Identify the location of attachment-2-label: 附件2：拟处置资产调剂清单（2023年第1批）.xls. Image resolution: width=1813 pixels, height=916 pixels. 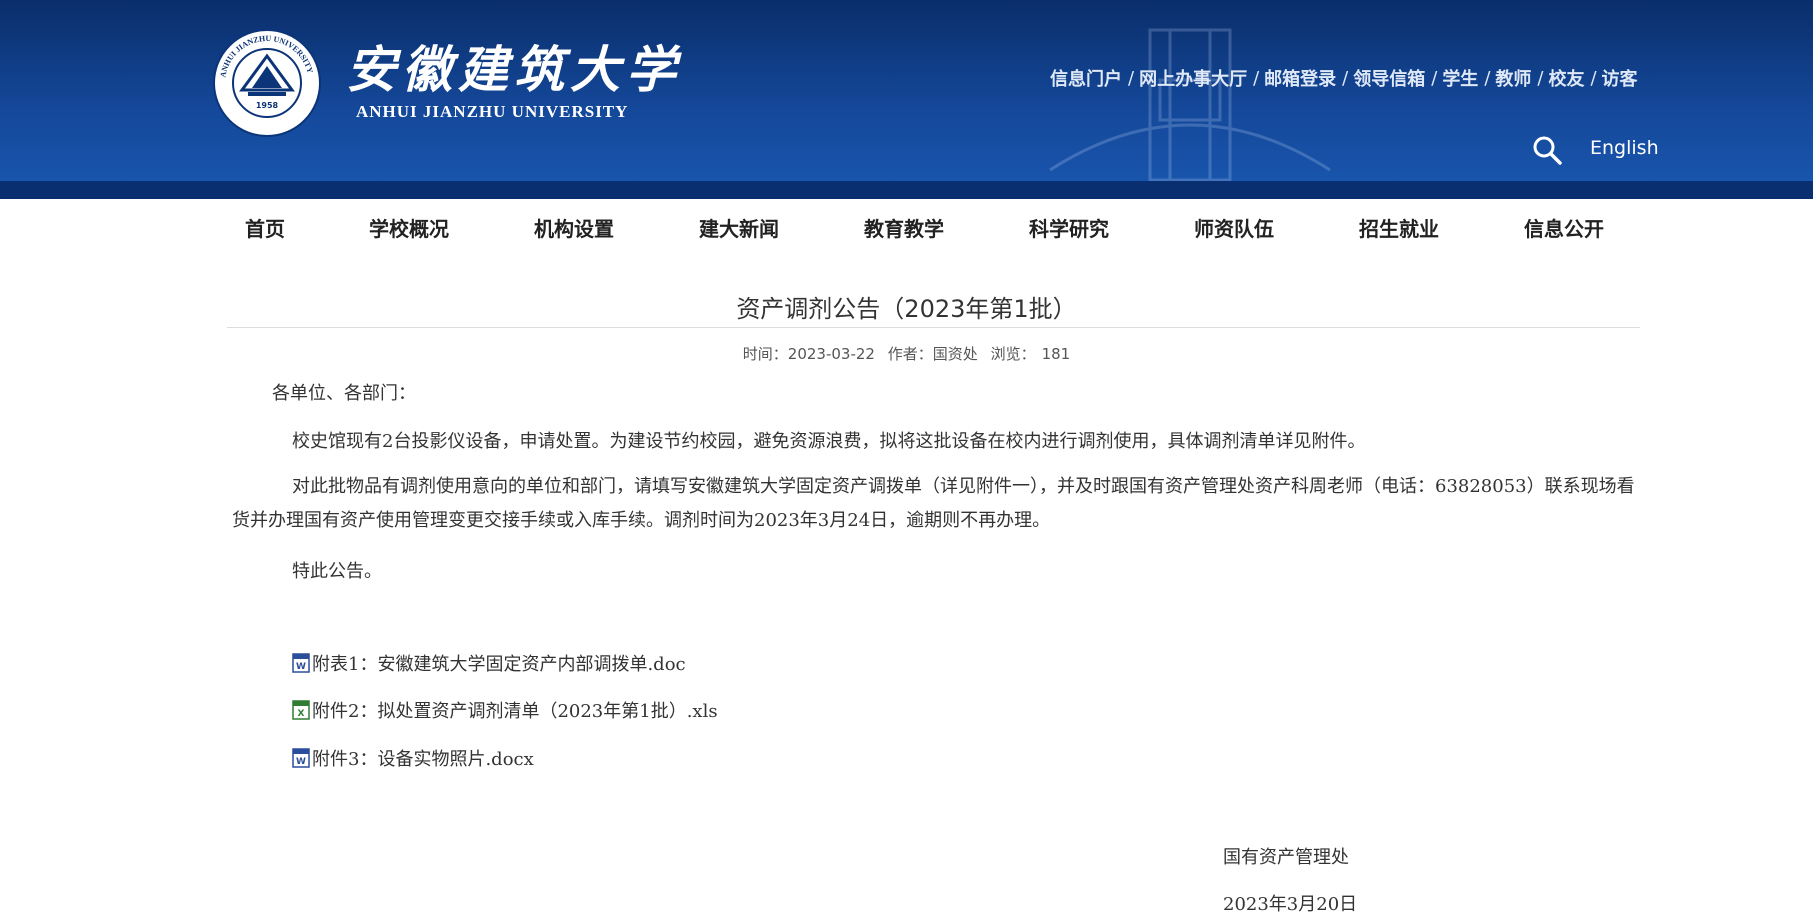
(515, 710).